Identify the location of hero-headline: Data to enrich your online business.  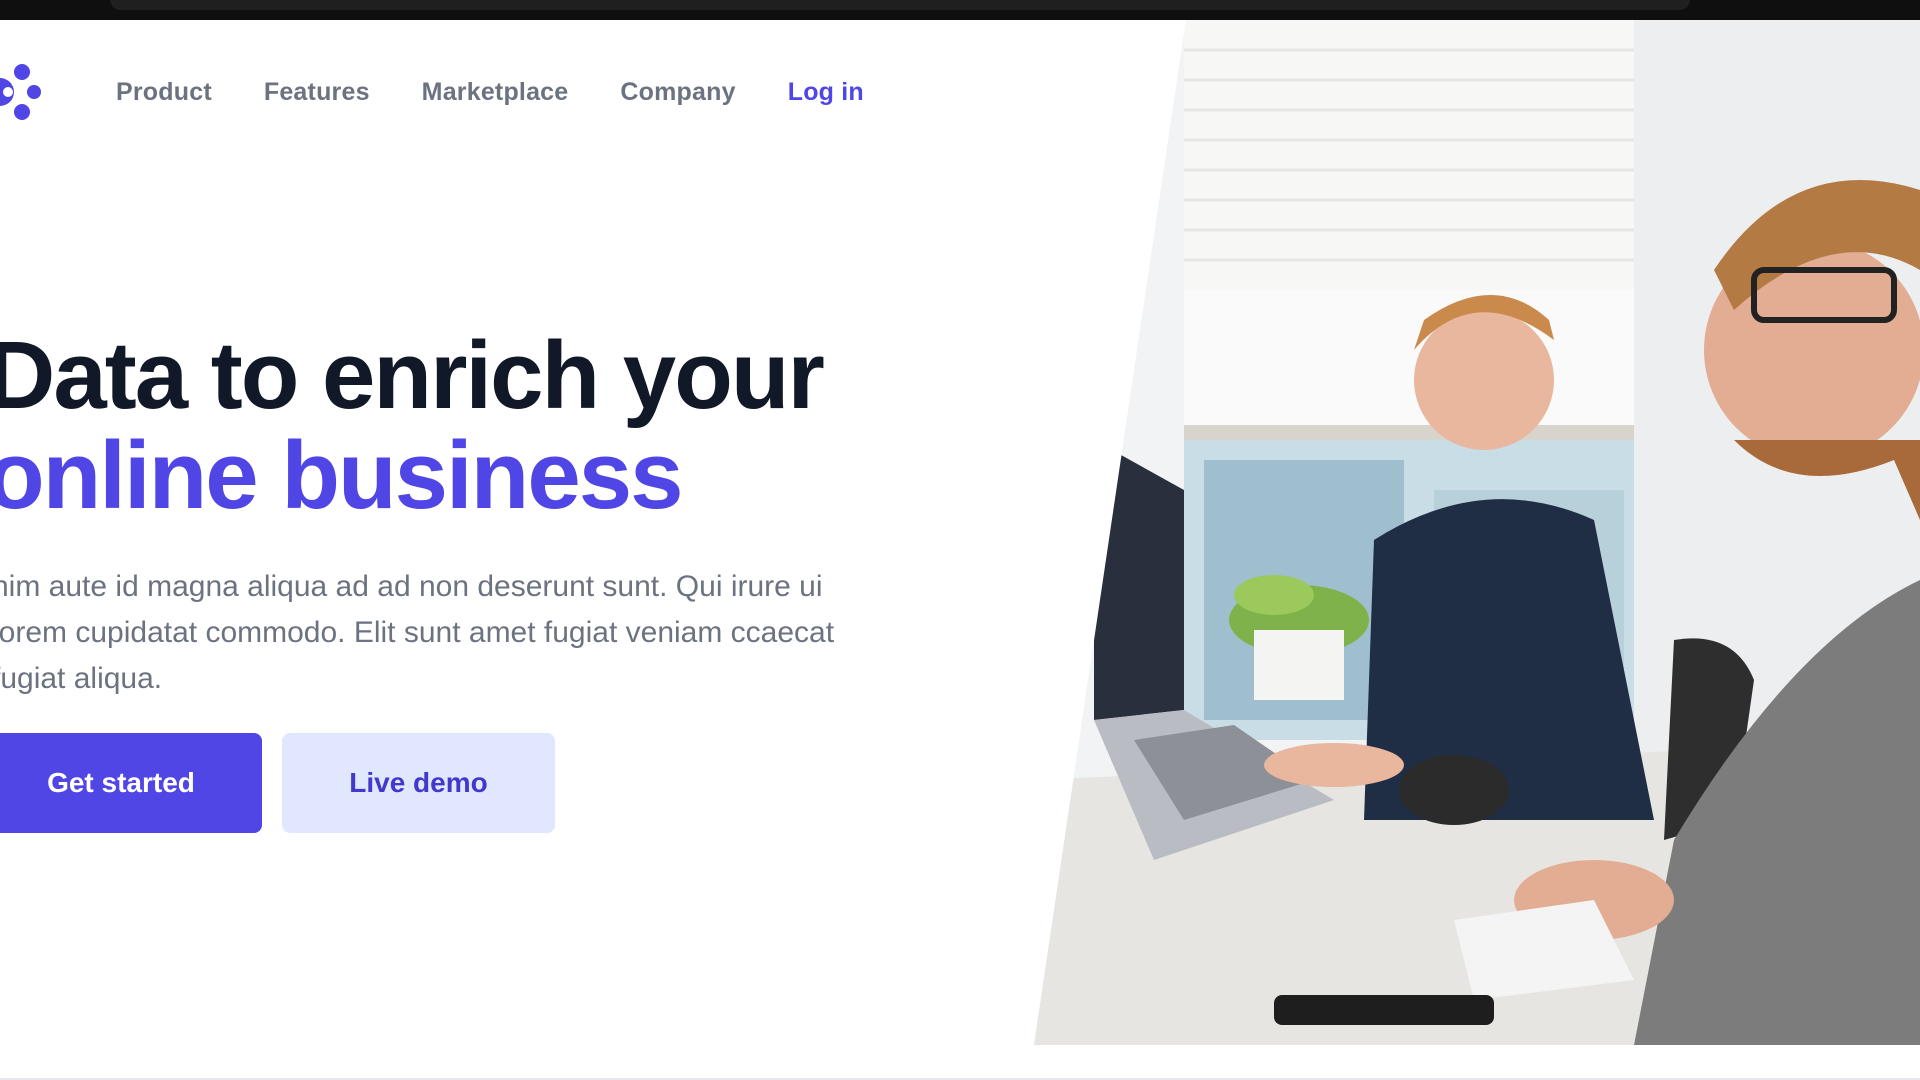
(412, 427).